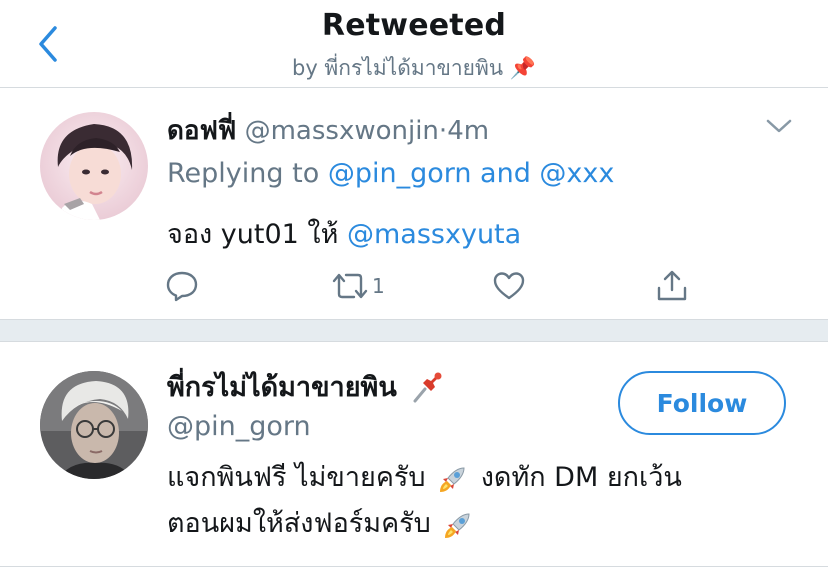 The width and height of the screenshot is (828, 567). I want to click on chevron-down-icon, so click(779, 126).